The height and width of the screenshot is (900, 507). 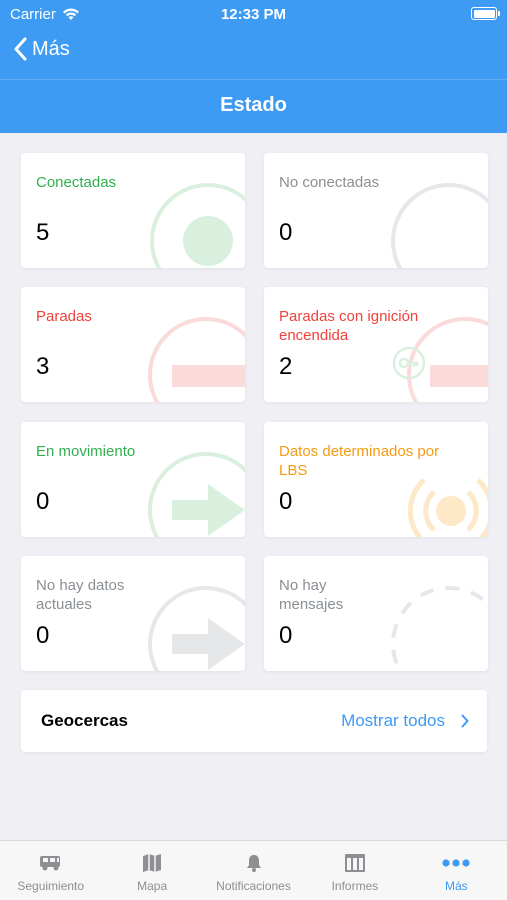 What do you see at coordinates (456, 886) in the screenshot?
I see `tab-more-label: Más` at bounding box center [456, 886].